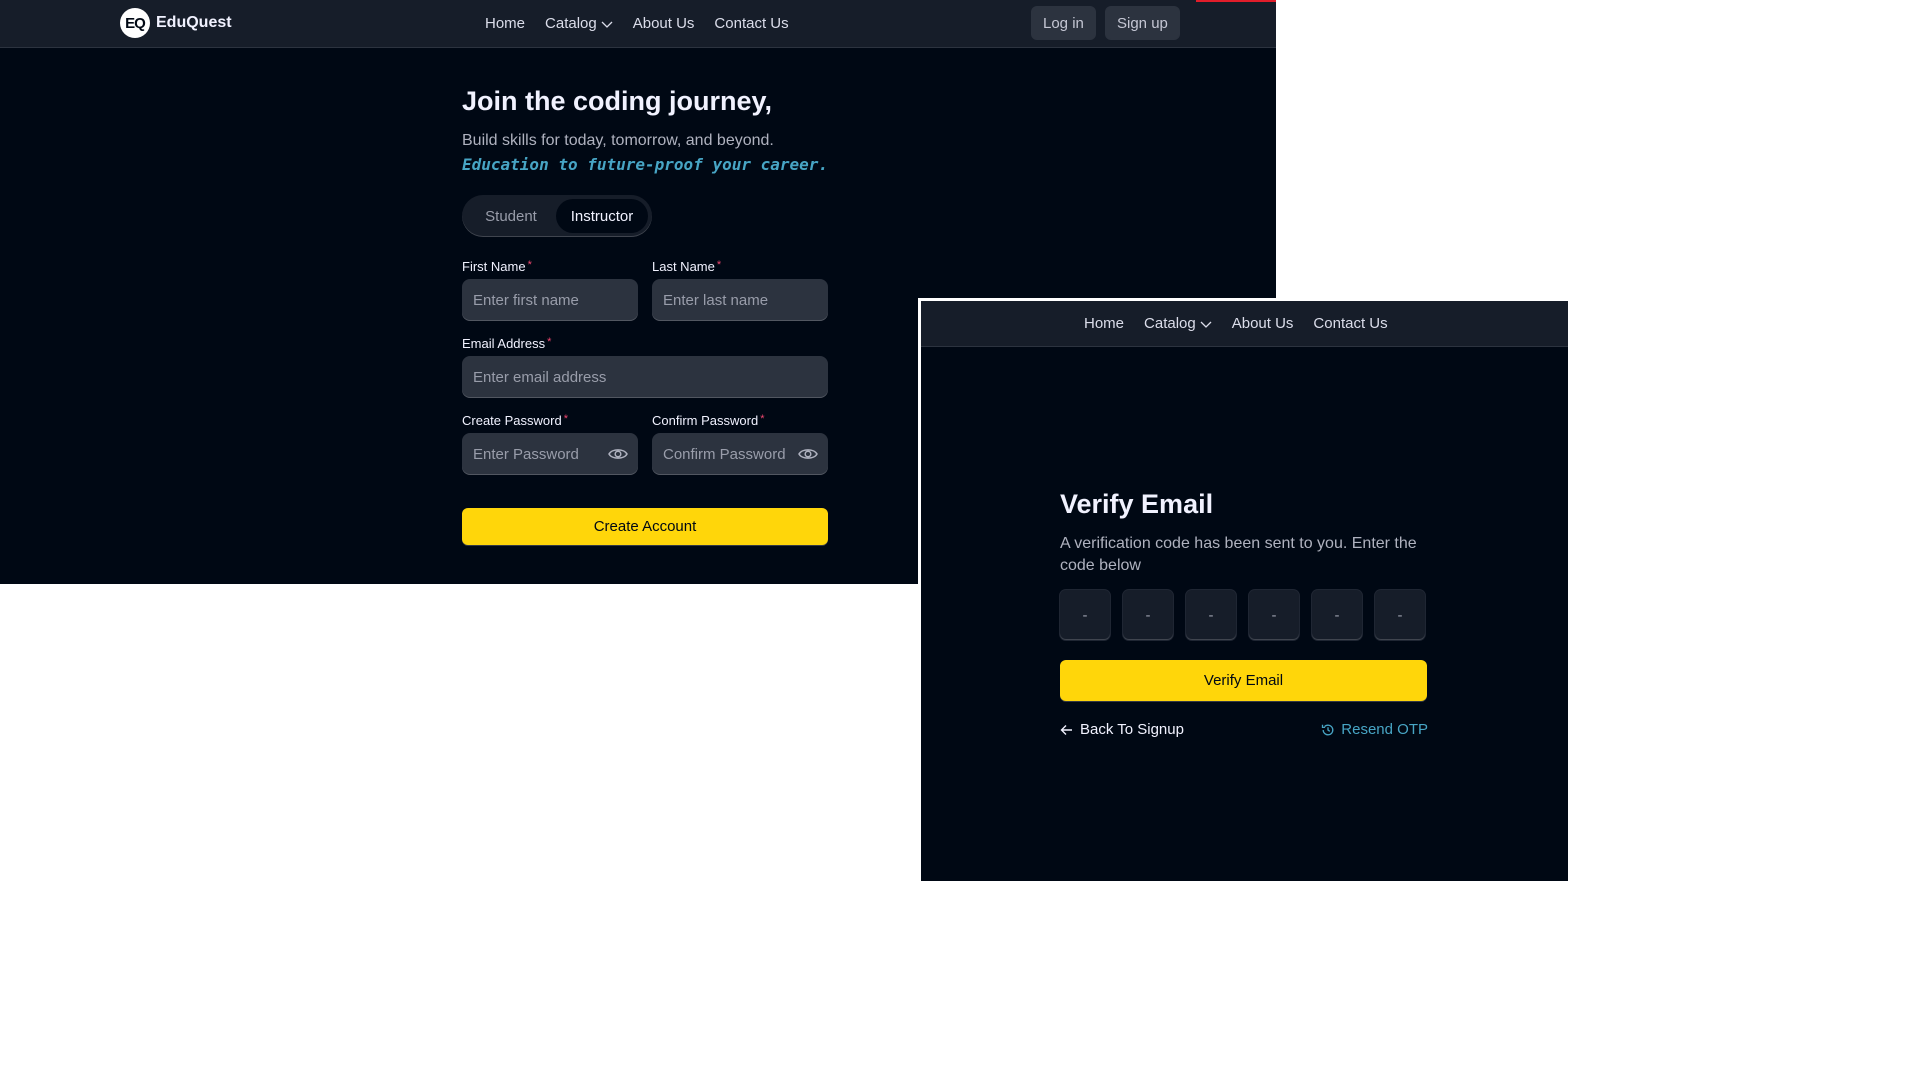  I want to click on confirm-password-input: Confirm Password, so click(740, 454).